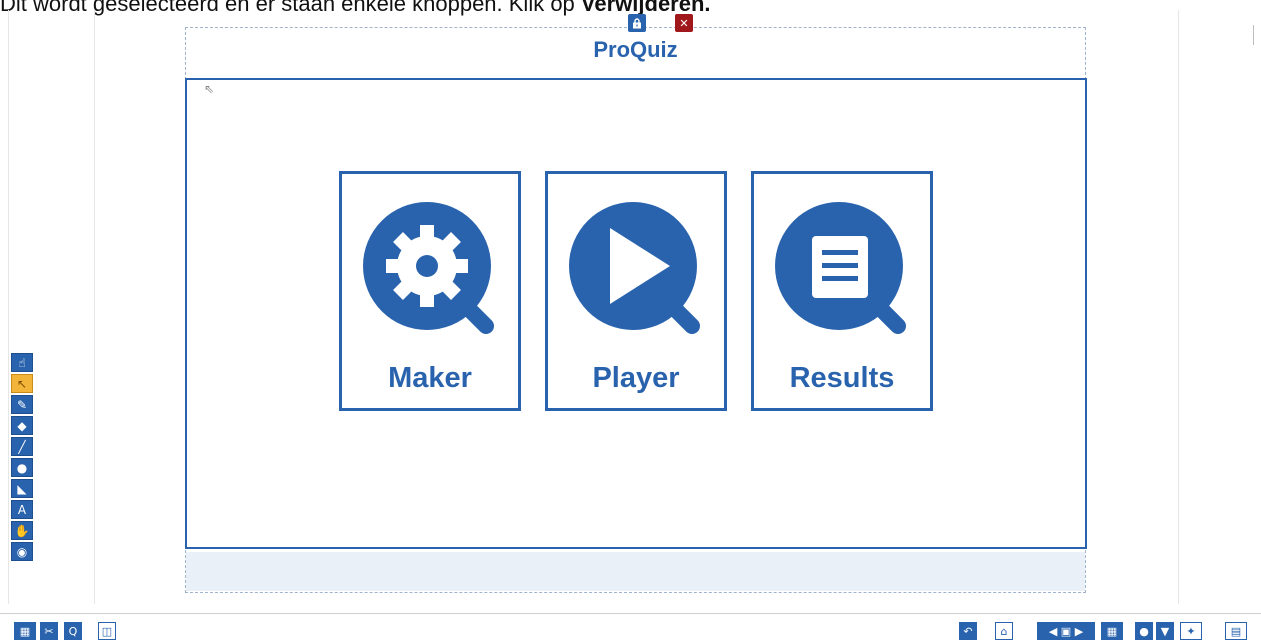 This screenshot has width=1261, height=640. What do you see at coordinates (637, 23) in the screenshot?
I see `lock-icon` at bounding box center [637, 23].